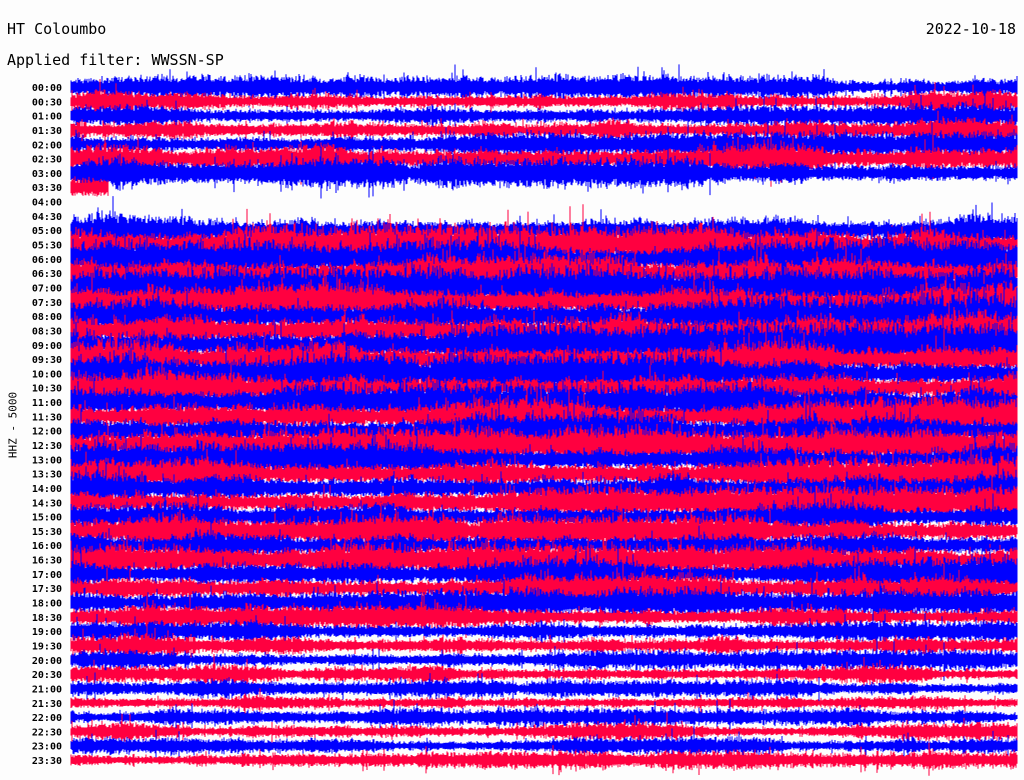 This screenshot has height=780, width=1024. What do you see at coordinates (47, 131) in the screenshot?
I see `time-tick-label: 01:30` at bounding box center [47, 131].